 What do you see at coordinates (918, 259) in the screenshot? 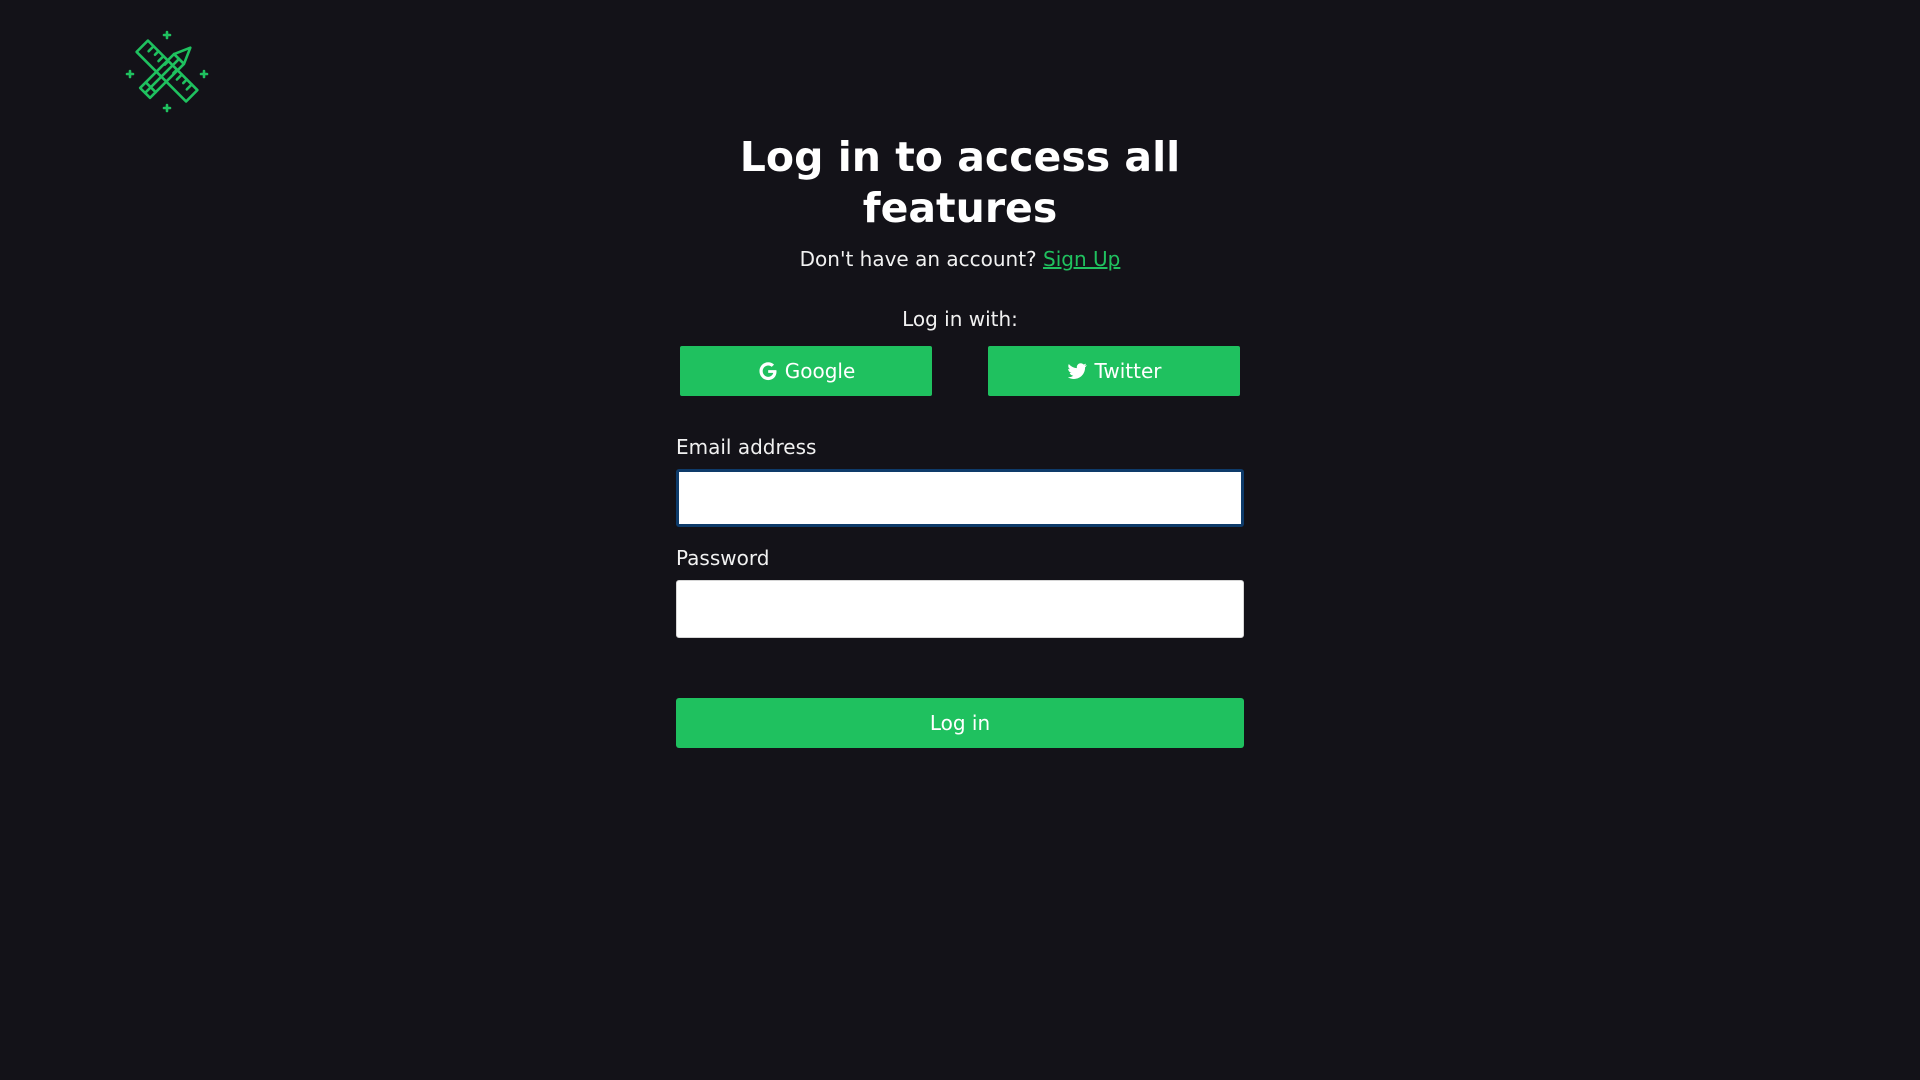
I see `signup-prompt-text: Don't have an account?` at bounding box center [918, 259].